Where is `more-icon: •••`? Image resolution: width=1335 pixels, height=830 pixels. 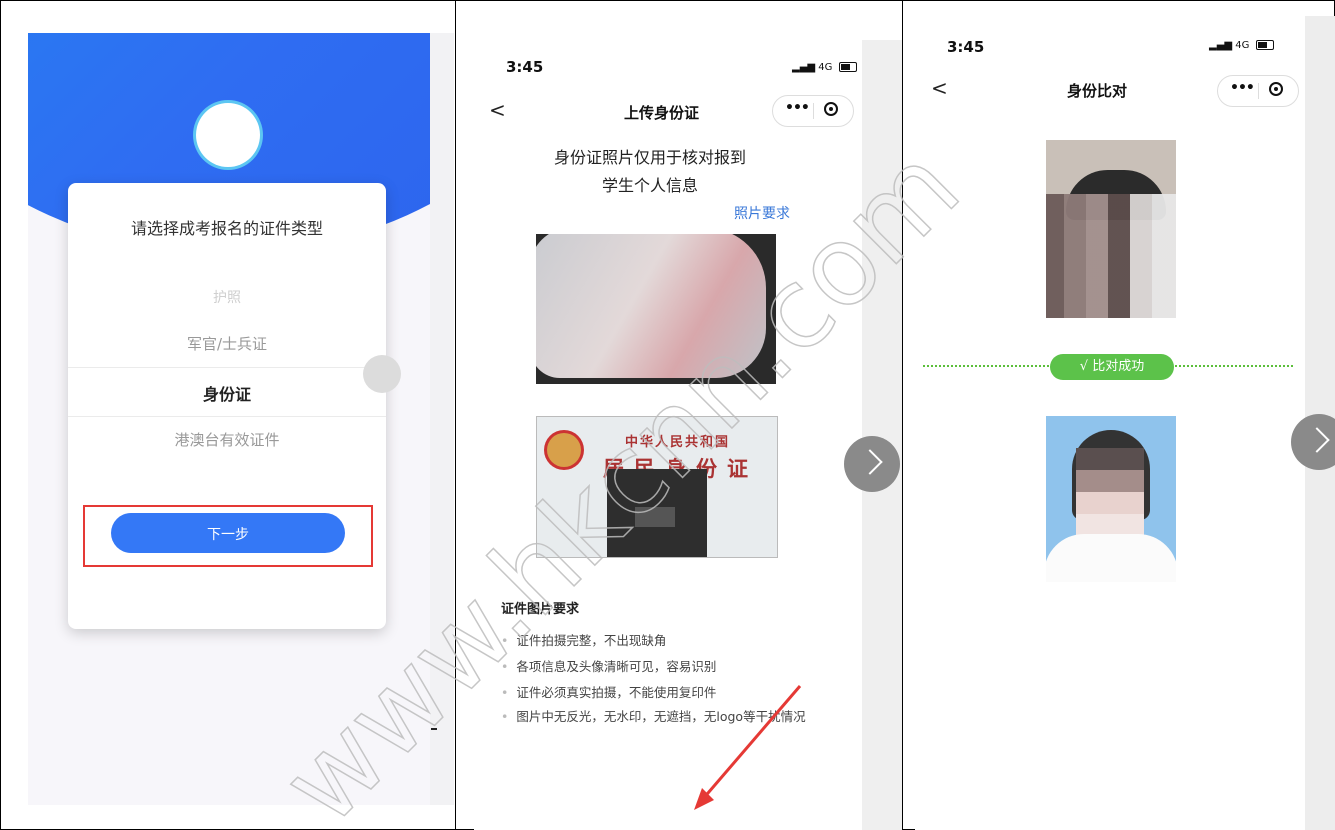 more-icon: ••• is located at coordinates (1242, 88).